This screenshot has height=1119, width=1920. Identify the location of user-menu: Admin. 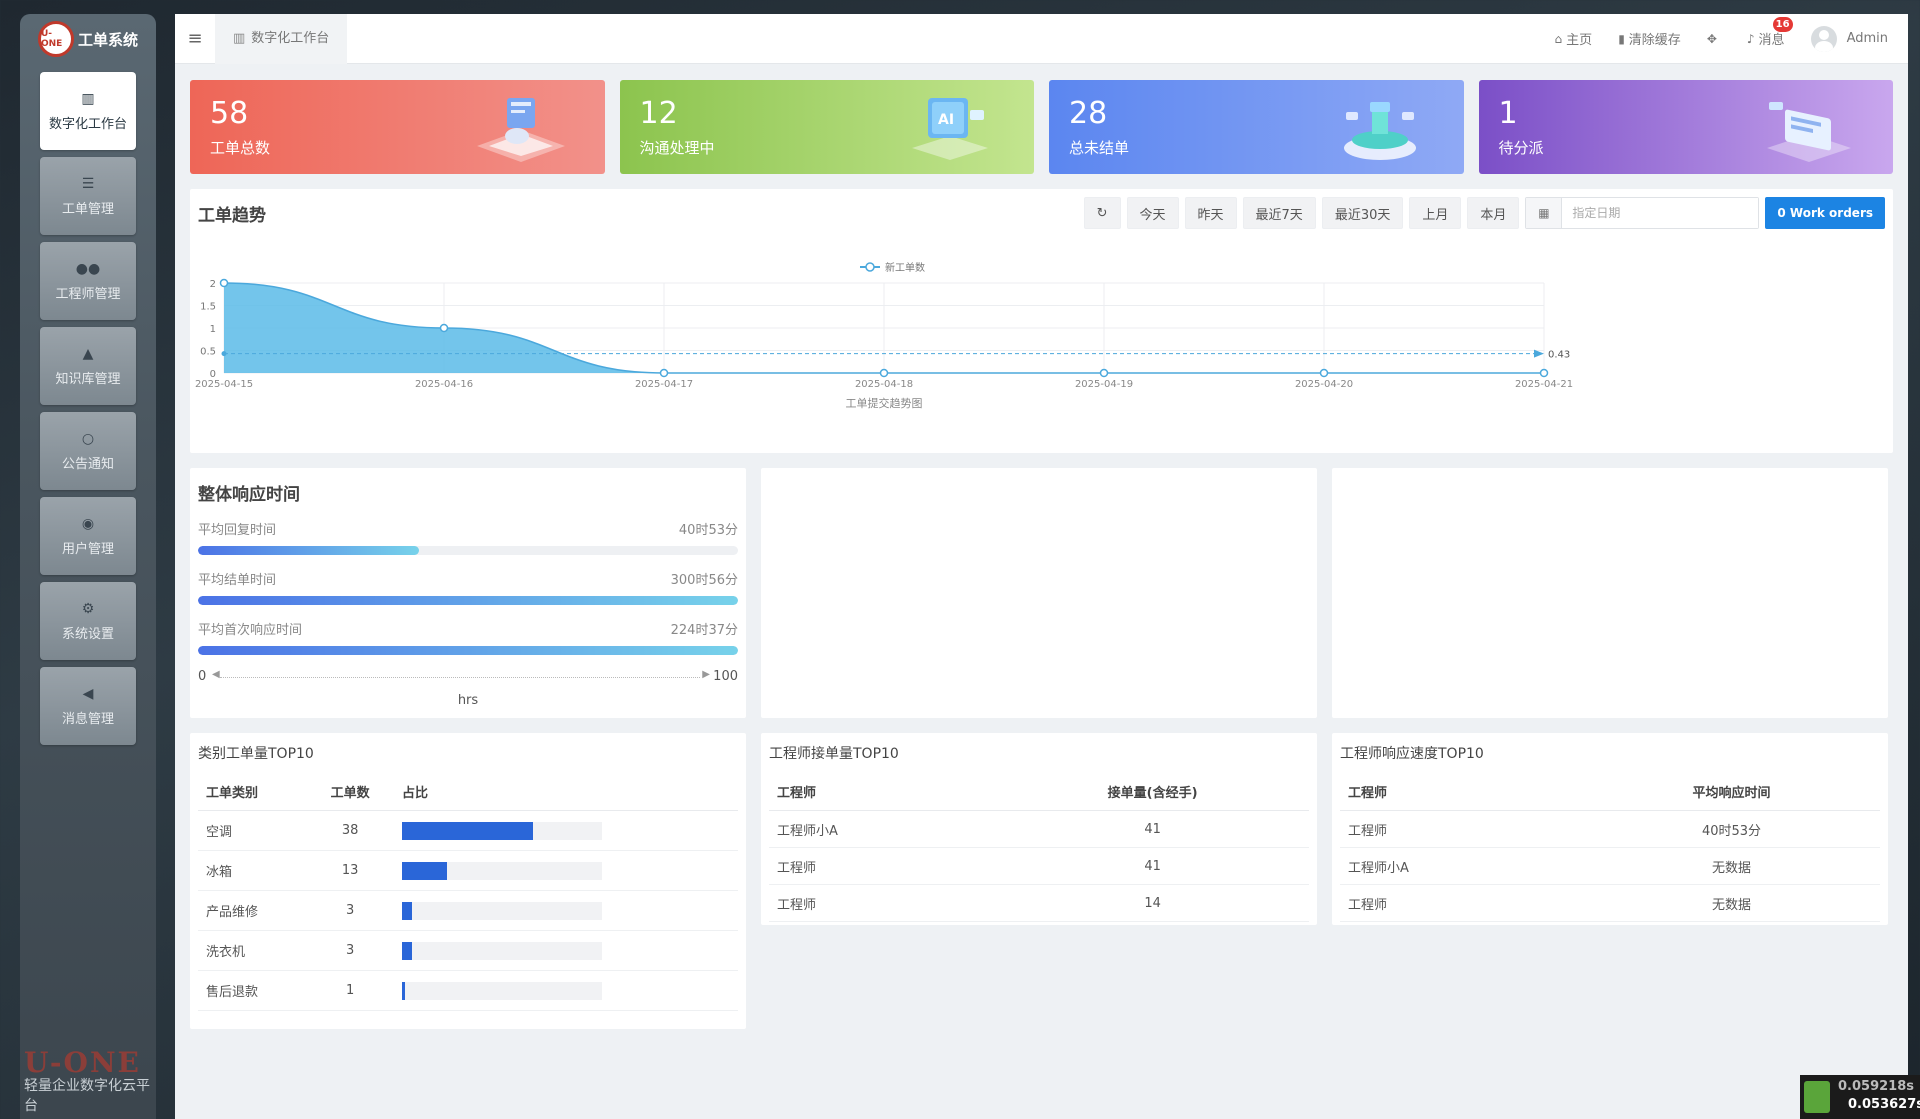
(1849, 38).